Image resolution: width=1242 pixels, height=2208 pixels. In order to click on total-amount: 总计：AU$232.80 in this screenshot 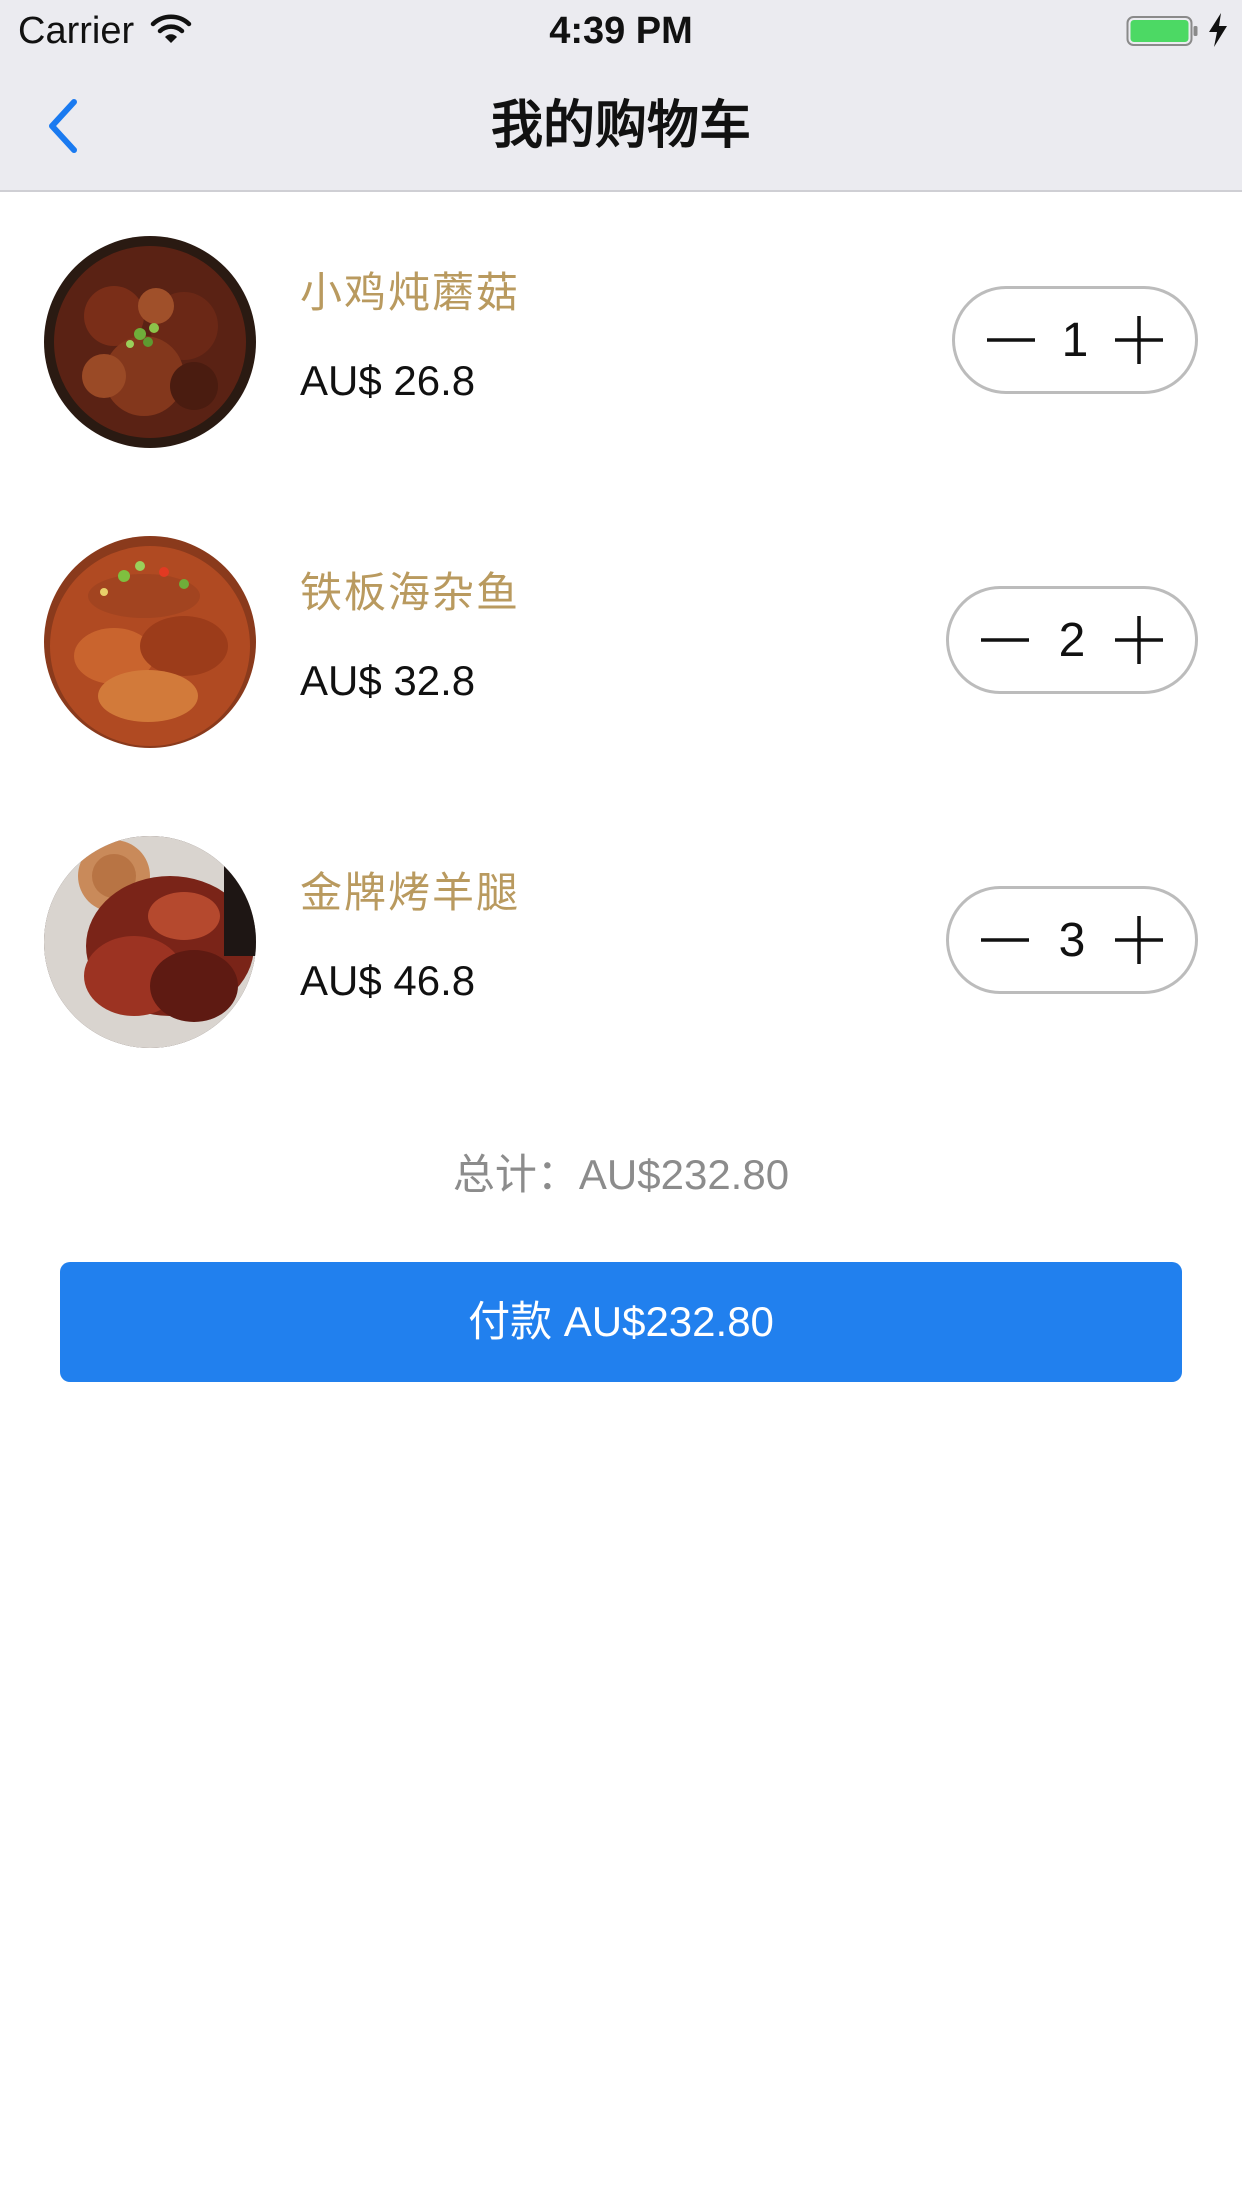, I will do `click(621, 1174)`.